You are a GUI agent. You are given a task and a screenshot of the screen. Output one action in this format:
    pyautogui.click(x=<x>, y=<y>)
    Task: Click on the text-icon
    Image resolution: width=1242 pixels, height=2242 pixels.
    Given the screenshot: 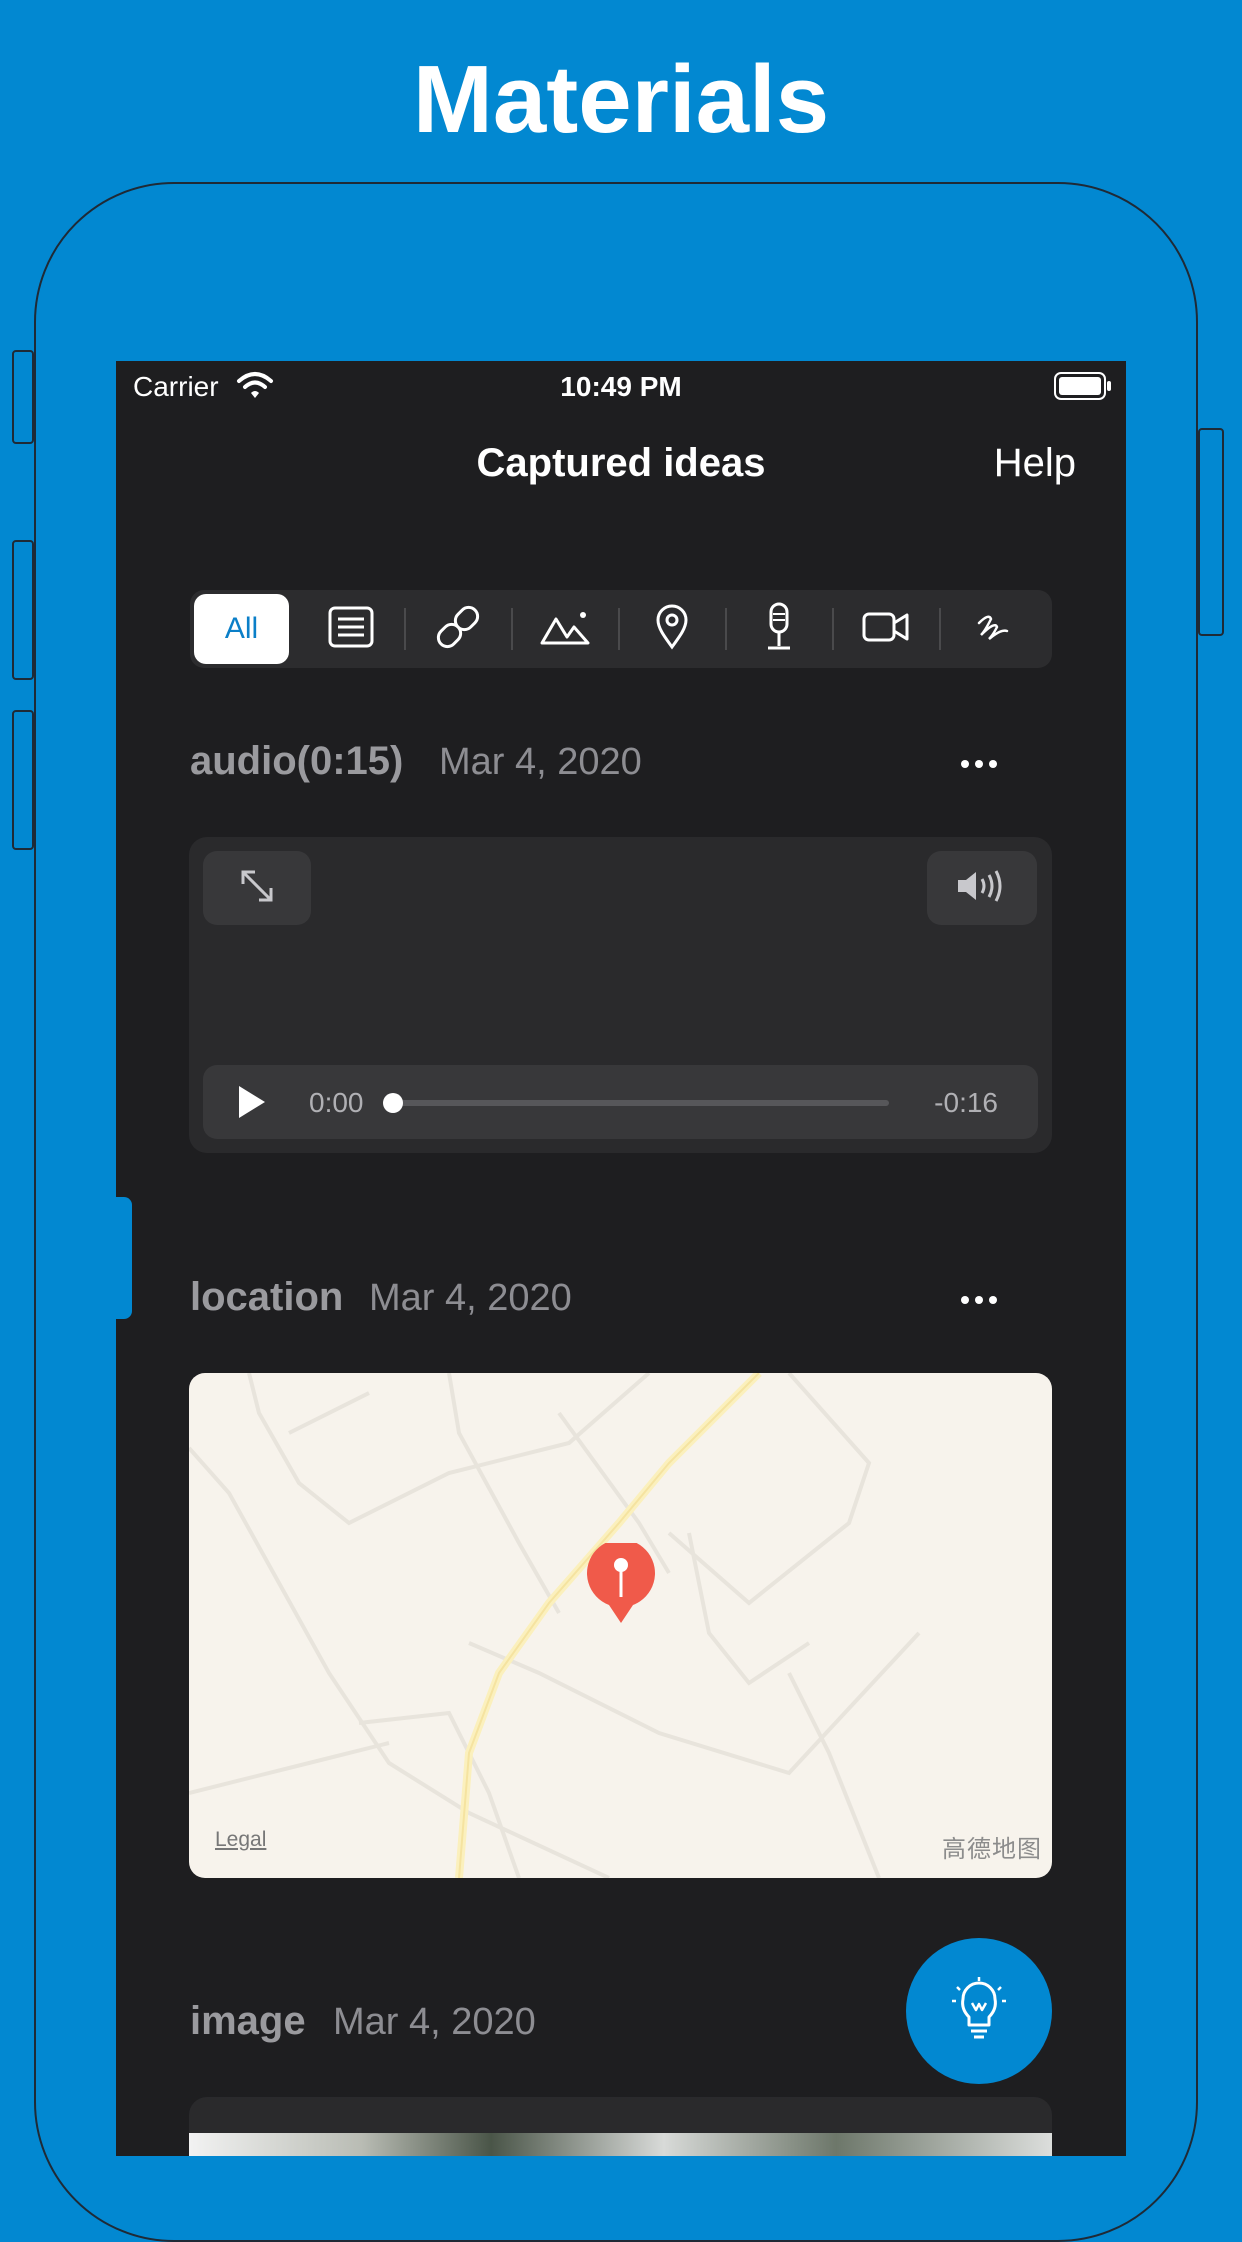 What is the action you would take?
    pyautogui.click(x=351, y=629)
    